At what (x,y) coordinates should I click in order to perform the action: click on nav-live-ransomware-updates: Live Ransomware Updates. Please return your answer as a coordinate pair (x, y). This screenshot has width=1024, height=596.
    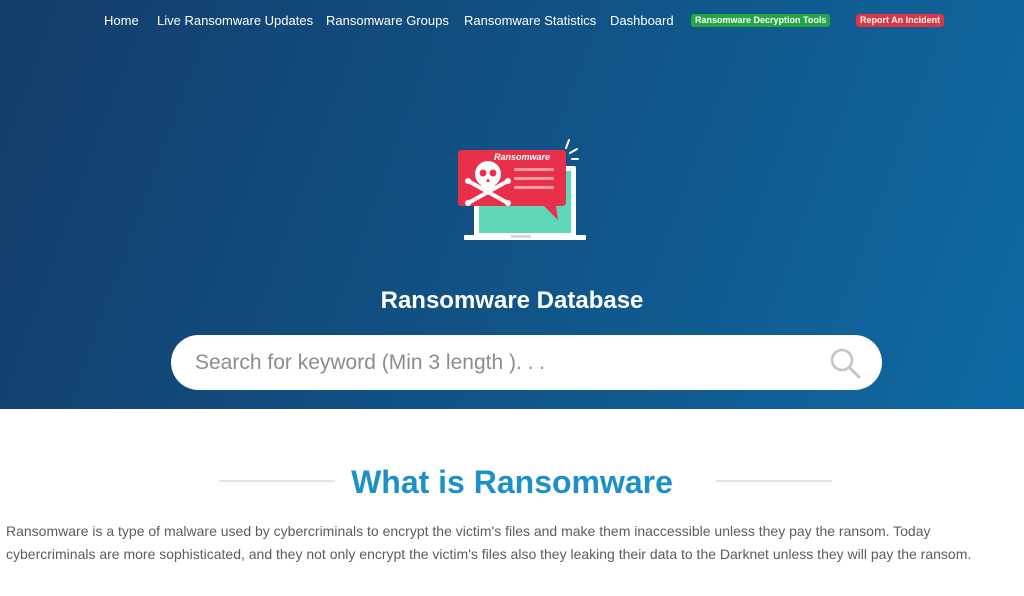
    Looking at the image, I should click on (235, 21).